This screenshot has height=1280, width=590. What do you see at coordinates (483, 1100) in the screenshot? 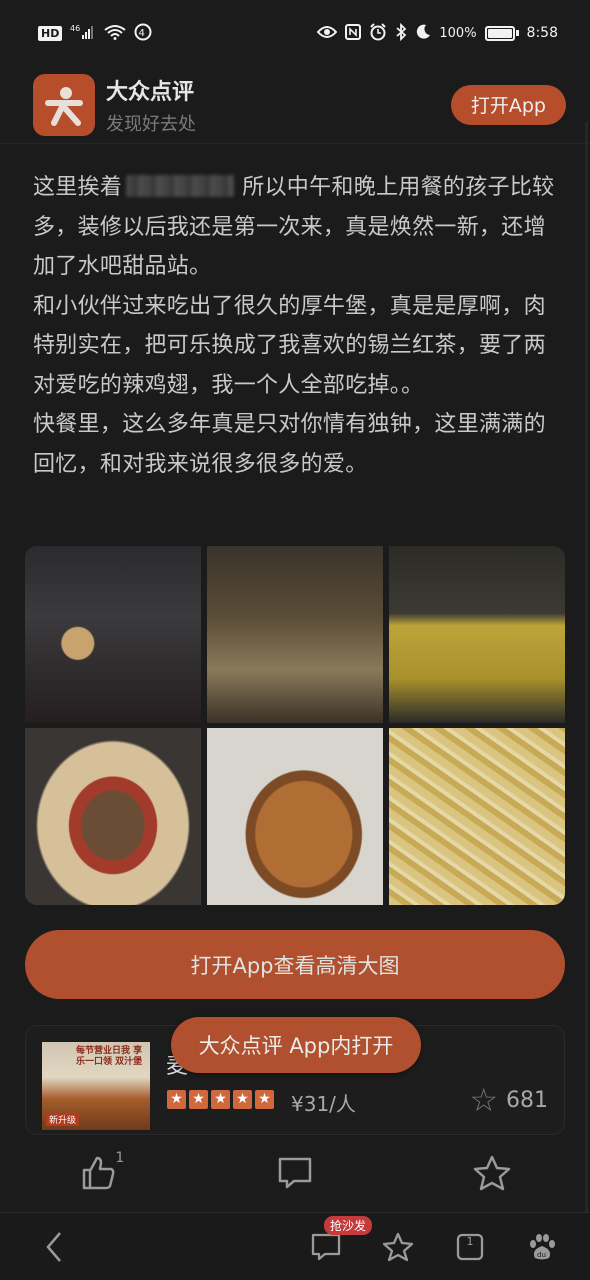
I see `star-outline-icon: ☆` at bounding box center [483, 1100].